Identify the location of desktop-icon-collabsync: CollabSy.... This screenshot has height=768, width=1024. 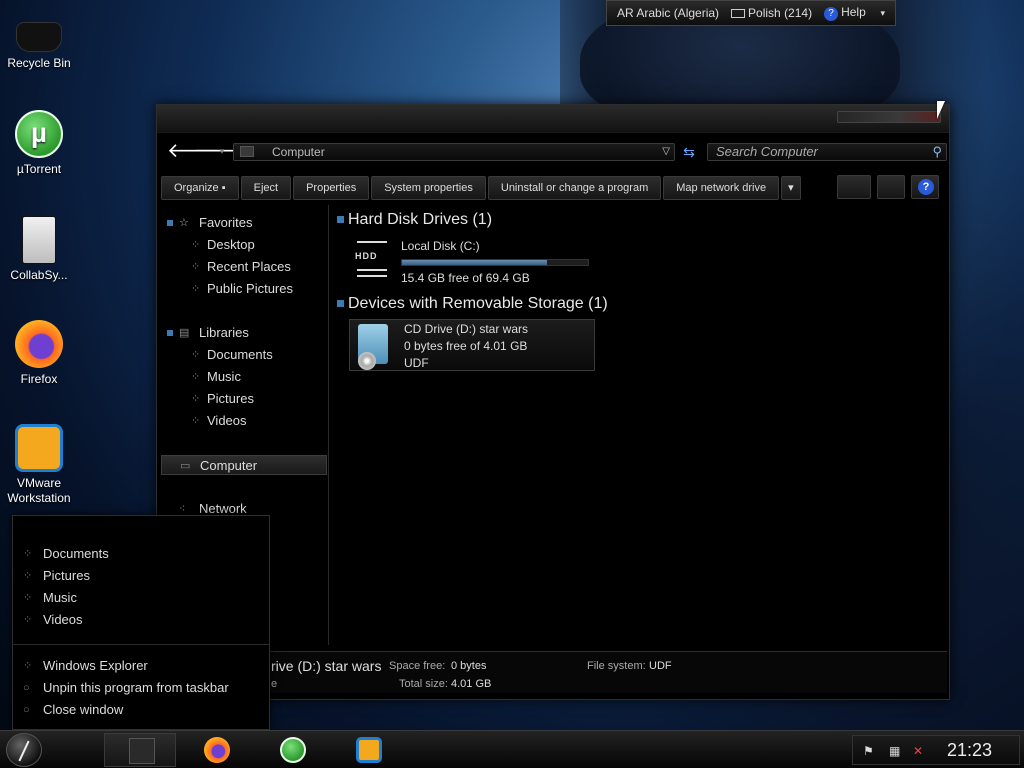
(39, 249).